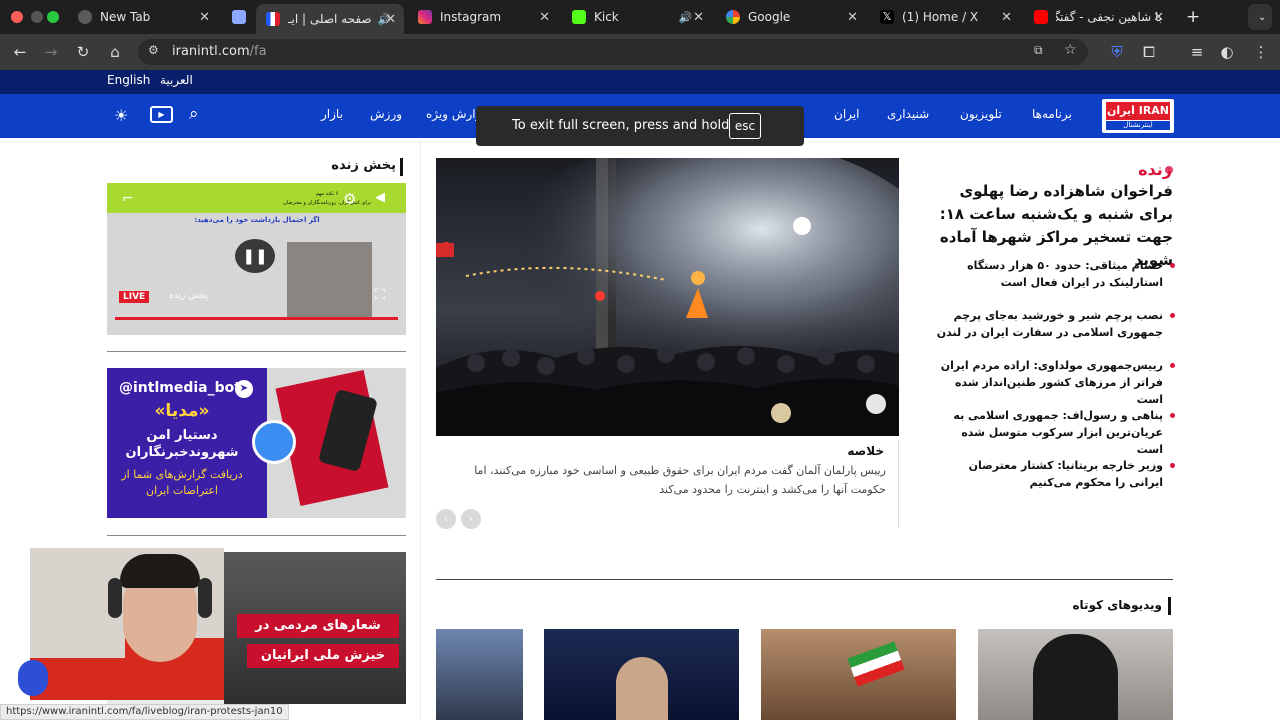 The height and width of the screenshot is (720, 1280). I want to click on title-accent-bar, so click(1169, 606).